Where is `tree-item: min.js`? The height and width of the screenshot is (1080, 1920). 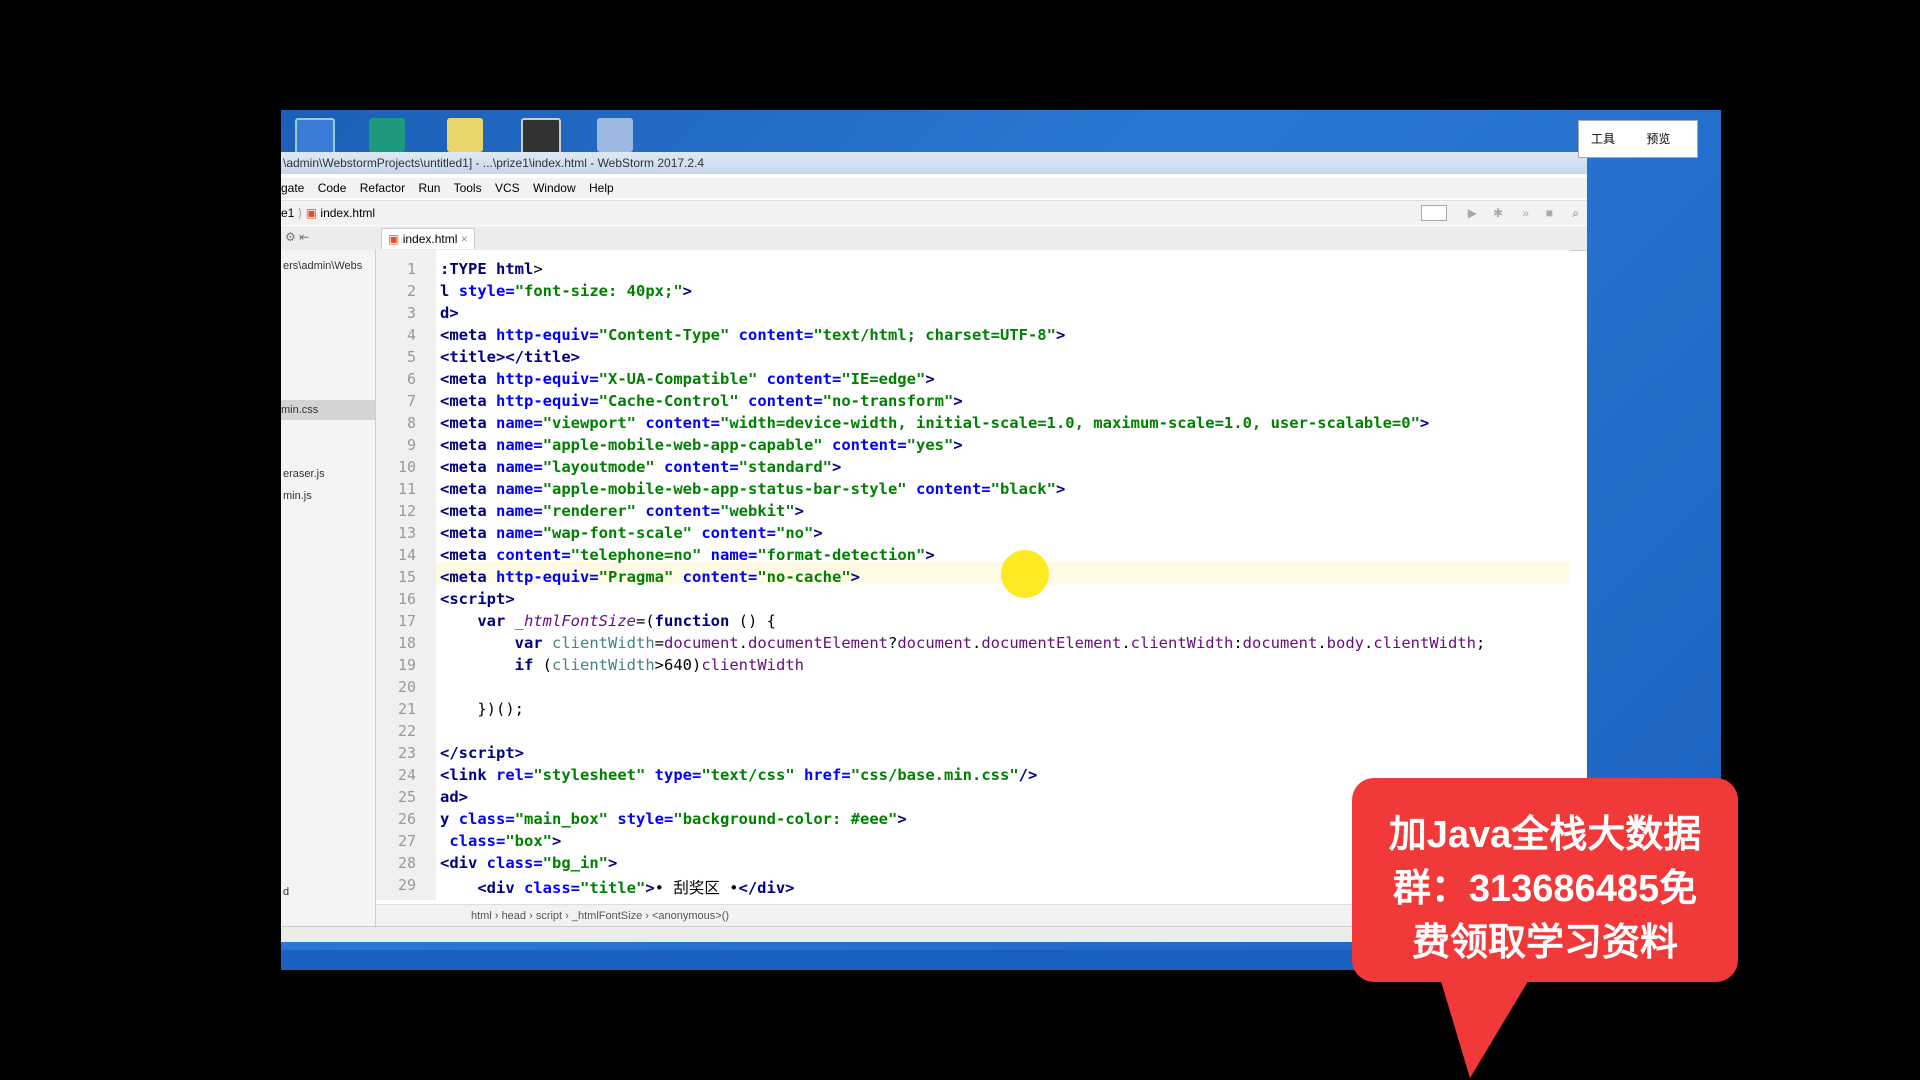
tree-item: min.js is located at coordinates (297, 496).